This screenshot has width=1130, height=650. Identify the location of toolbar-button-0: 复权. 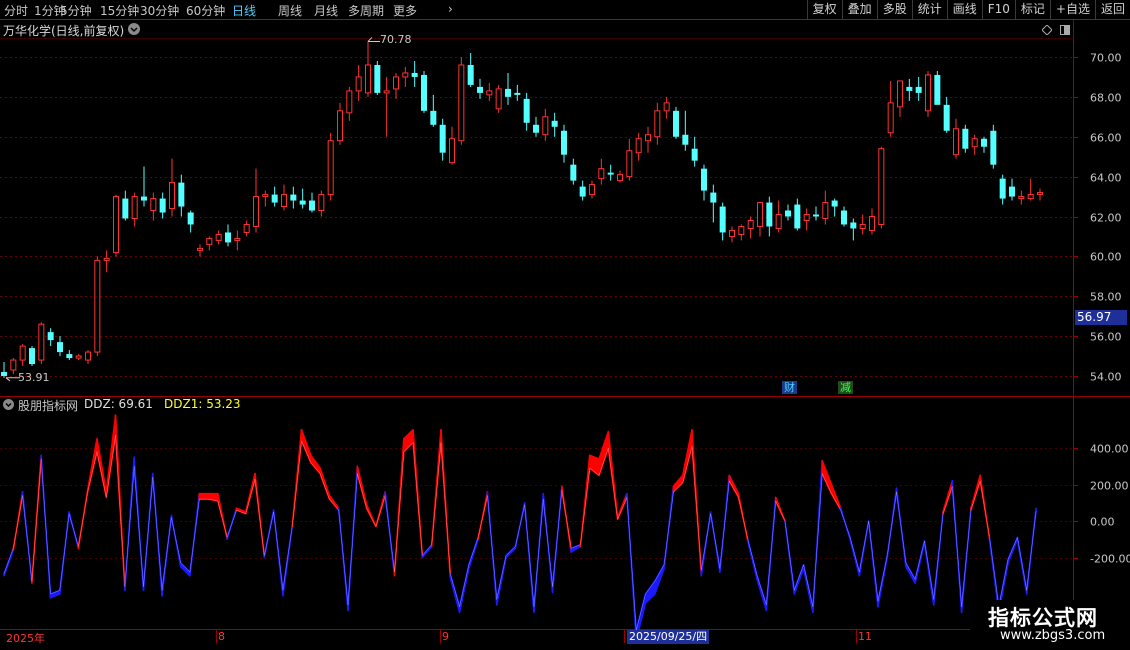
(824, 9).